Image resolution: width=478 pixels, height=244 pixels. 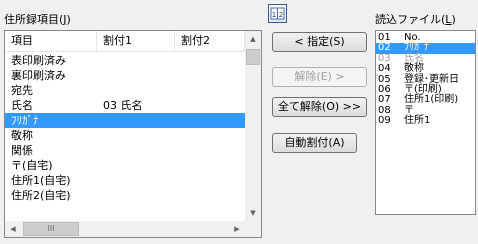 I want to click on release-all-button: 全て解除(O) >>, so click(x=319, y=107).